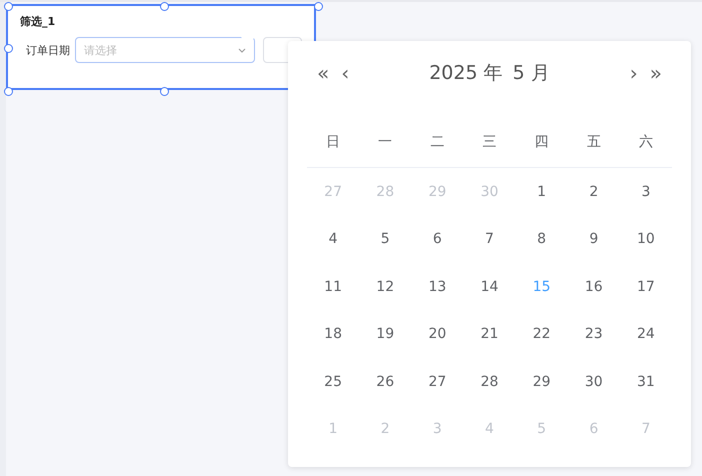 This screenshot has width=702, height=476. What do you see at coordinates (593, 239) in the screenshot?
I see `day-cell: 9` at bounding box center [593, 239].